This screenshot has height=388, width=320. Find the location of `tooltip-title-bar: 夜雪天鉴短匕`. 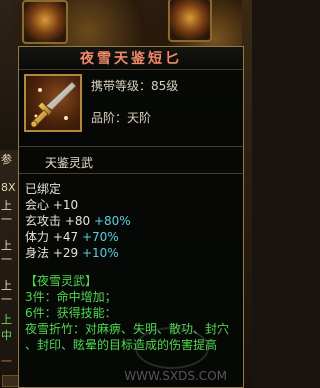

tooltip-title-bar: 夜雪天鉴短匕 is located at coordinates (131, 58).